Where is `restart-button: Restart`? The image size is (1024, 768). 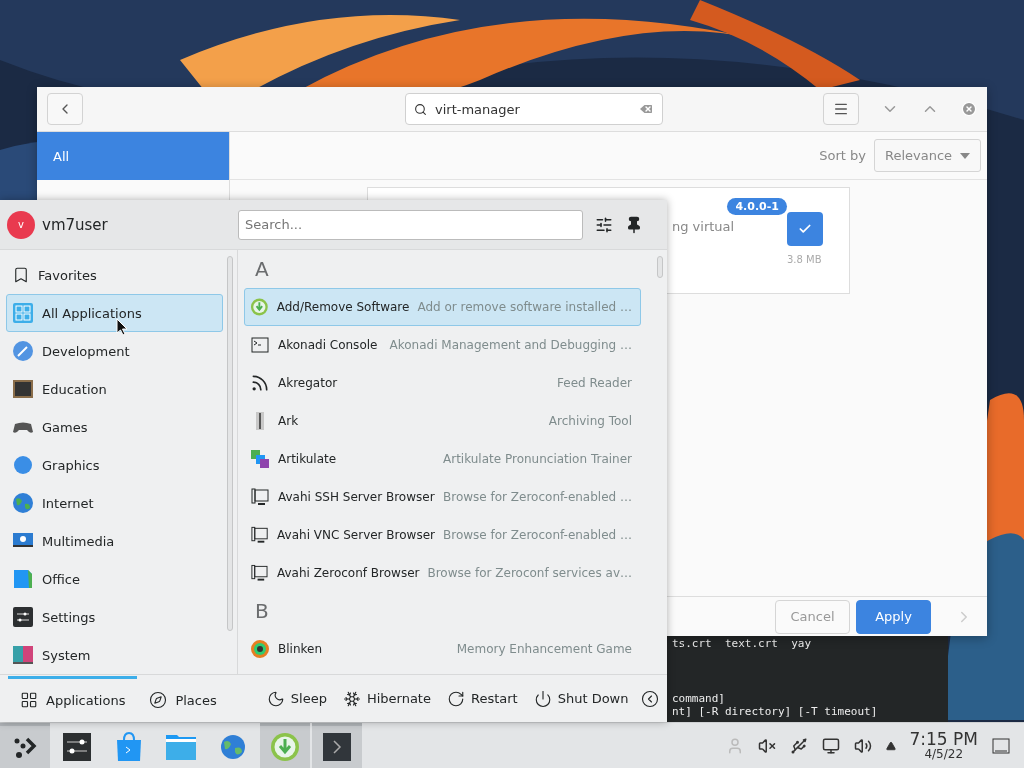 restart-button: Restart is located at coordinates (482, 698).